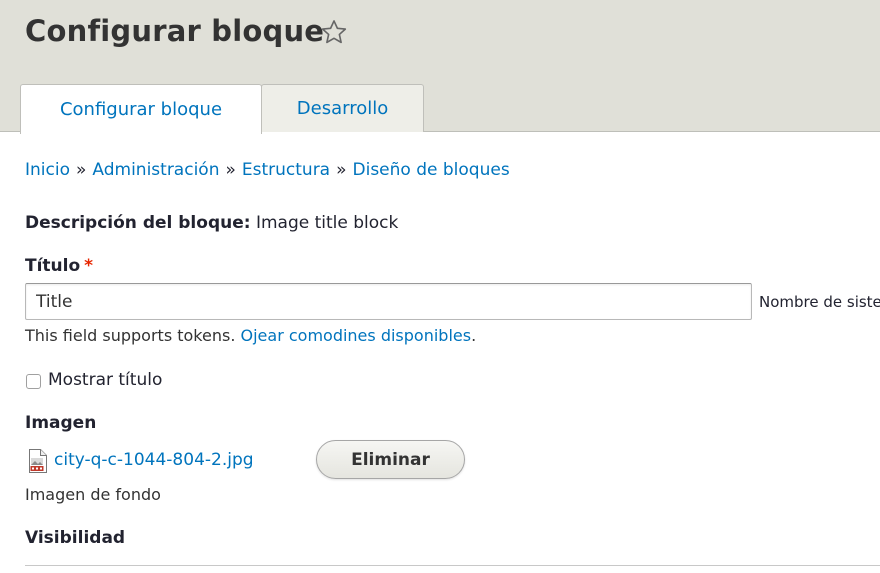 This screenshot has width=880, height=573. What do you see at coordinates (390, 459) in the screenshot?
I see `remove-image-button: Eliminar` at bounding box center [390, 459].